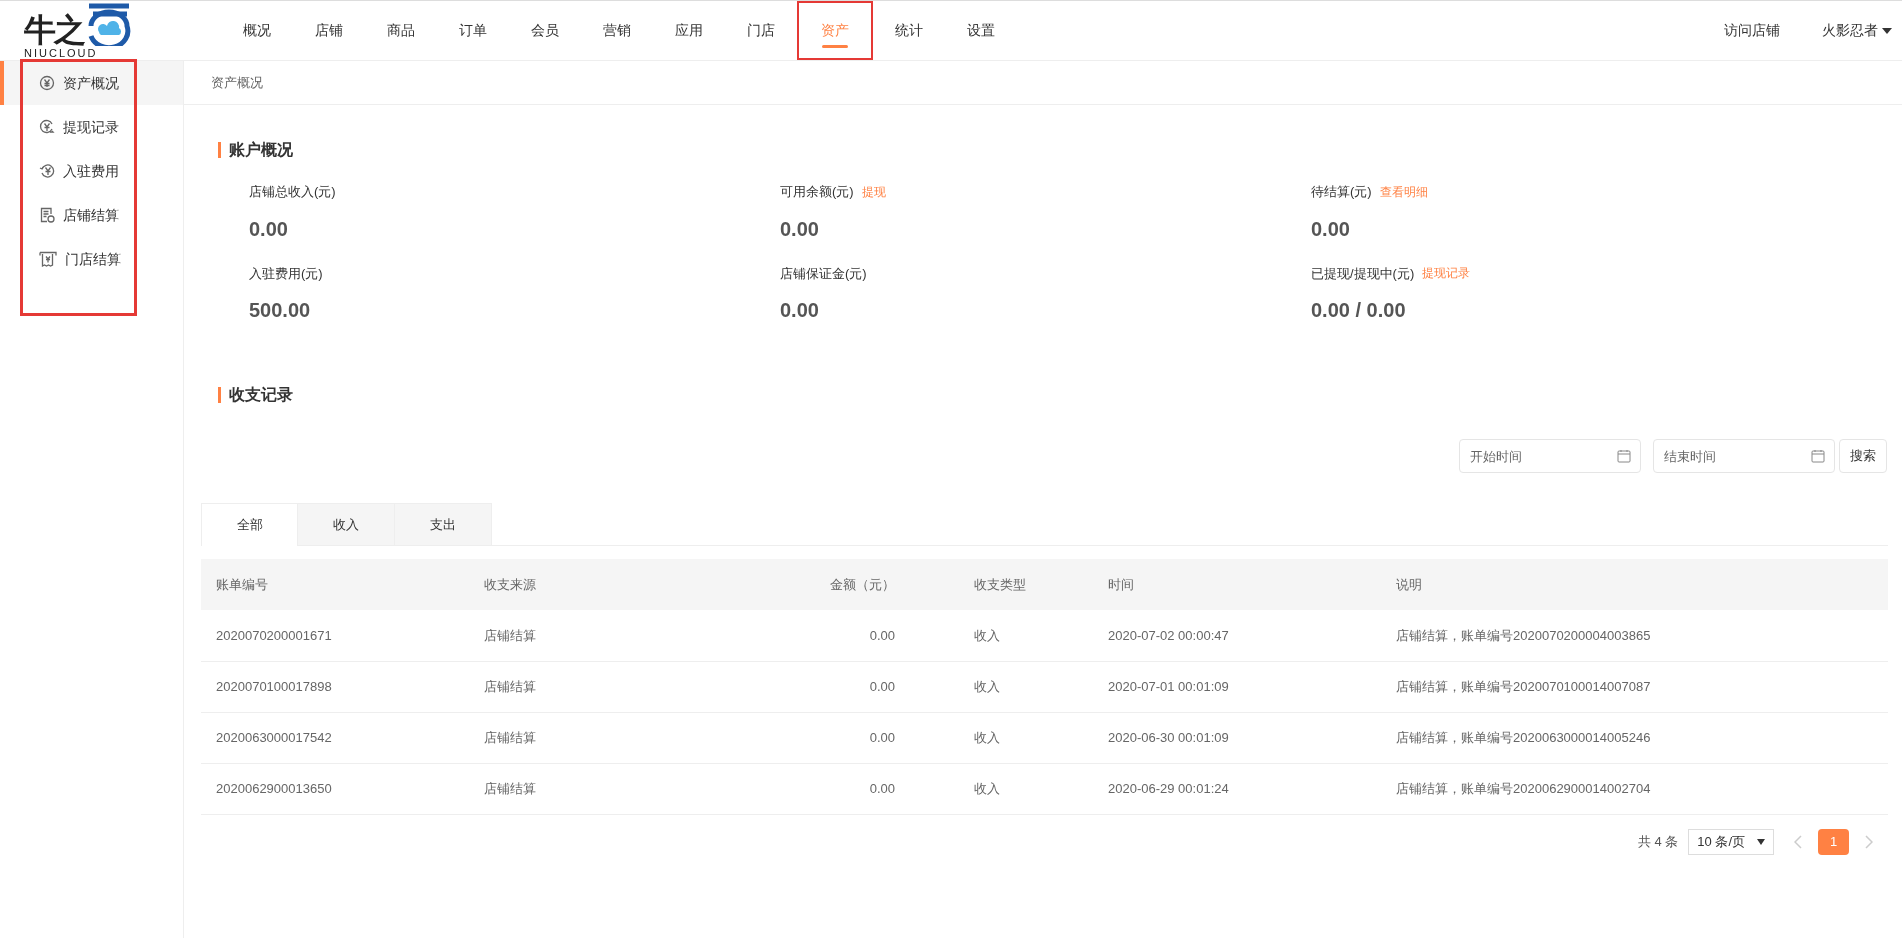  Describe the element at coordinates (261, 150) in the screenshot. I see `section-title: 账户概况` at that location.